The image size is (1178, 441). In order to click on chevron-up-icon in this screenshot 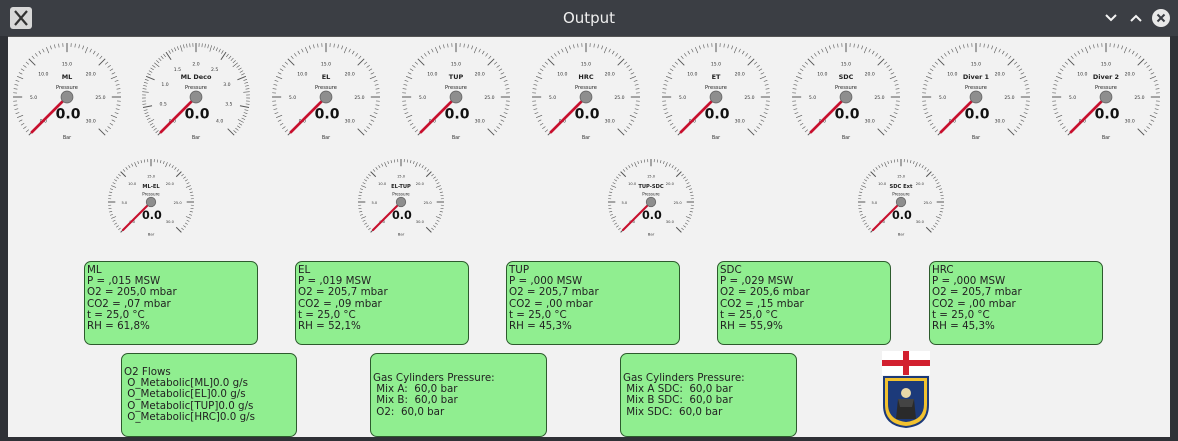, I will do `click(1136, 18)`.